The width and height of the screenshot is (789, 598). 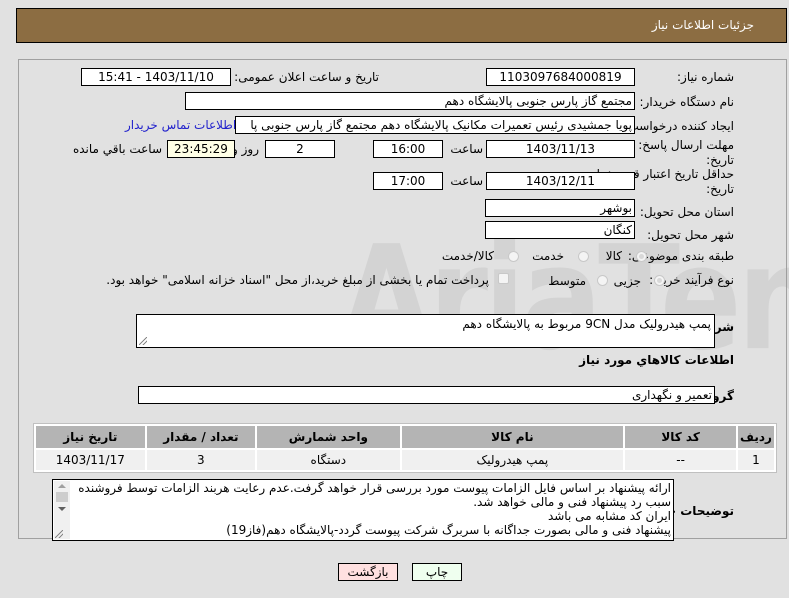 I want to click on back-button: بازگشت, so click(x=368, y=572).